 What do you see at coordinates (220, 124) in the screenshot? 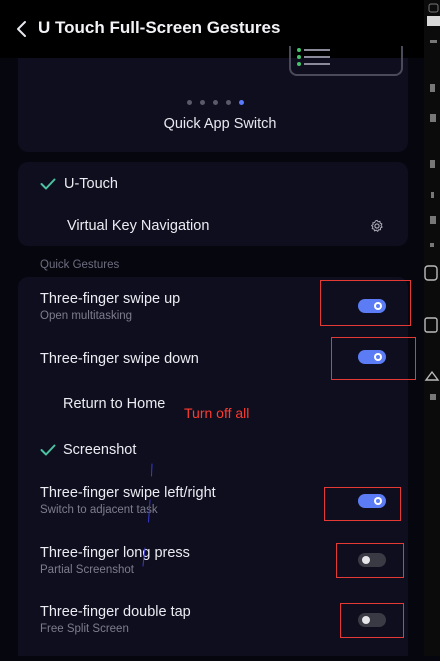
I see `carousel-caption: Quick App Switch` at bounding box center [220, 124].